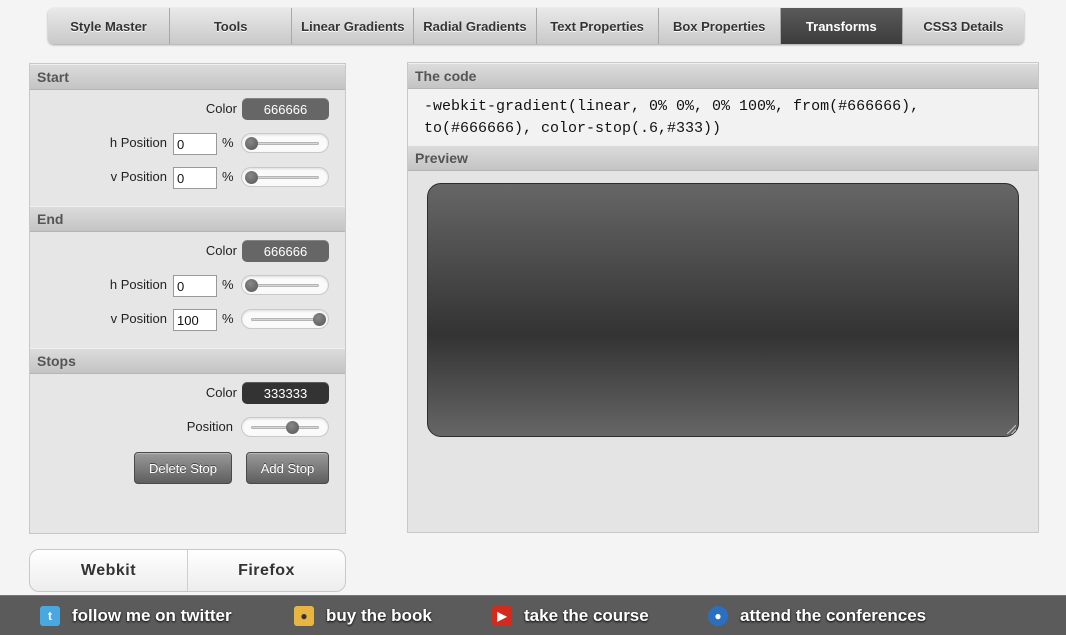 This screenshot has width=1066, height=635. Describe the element at coordinates (285, 251) in the screenshot. I see `end-color-swatch: 666666` at that location.